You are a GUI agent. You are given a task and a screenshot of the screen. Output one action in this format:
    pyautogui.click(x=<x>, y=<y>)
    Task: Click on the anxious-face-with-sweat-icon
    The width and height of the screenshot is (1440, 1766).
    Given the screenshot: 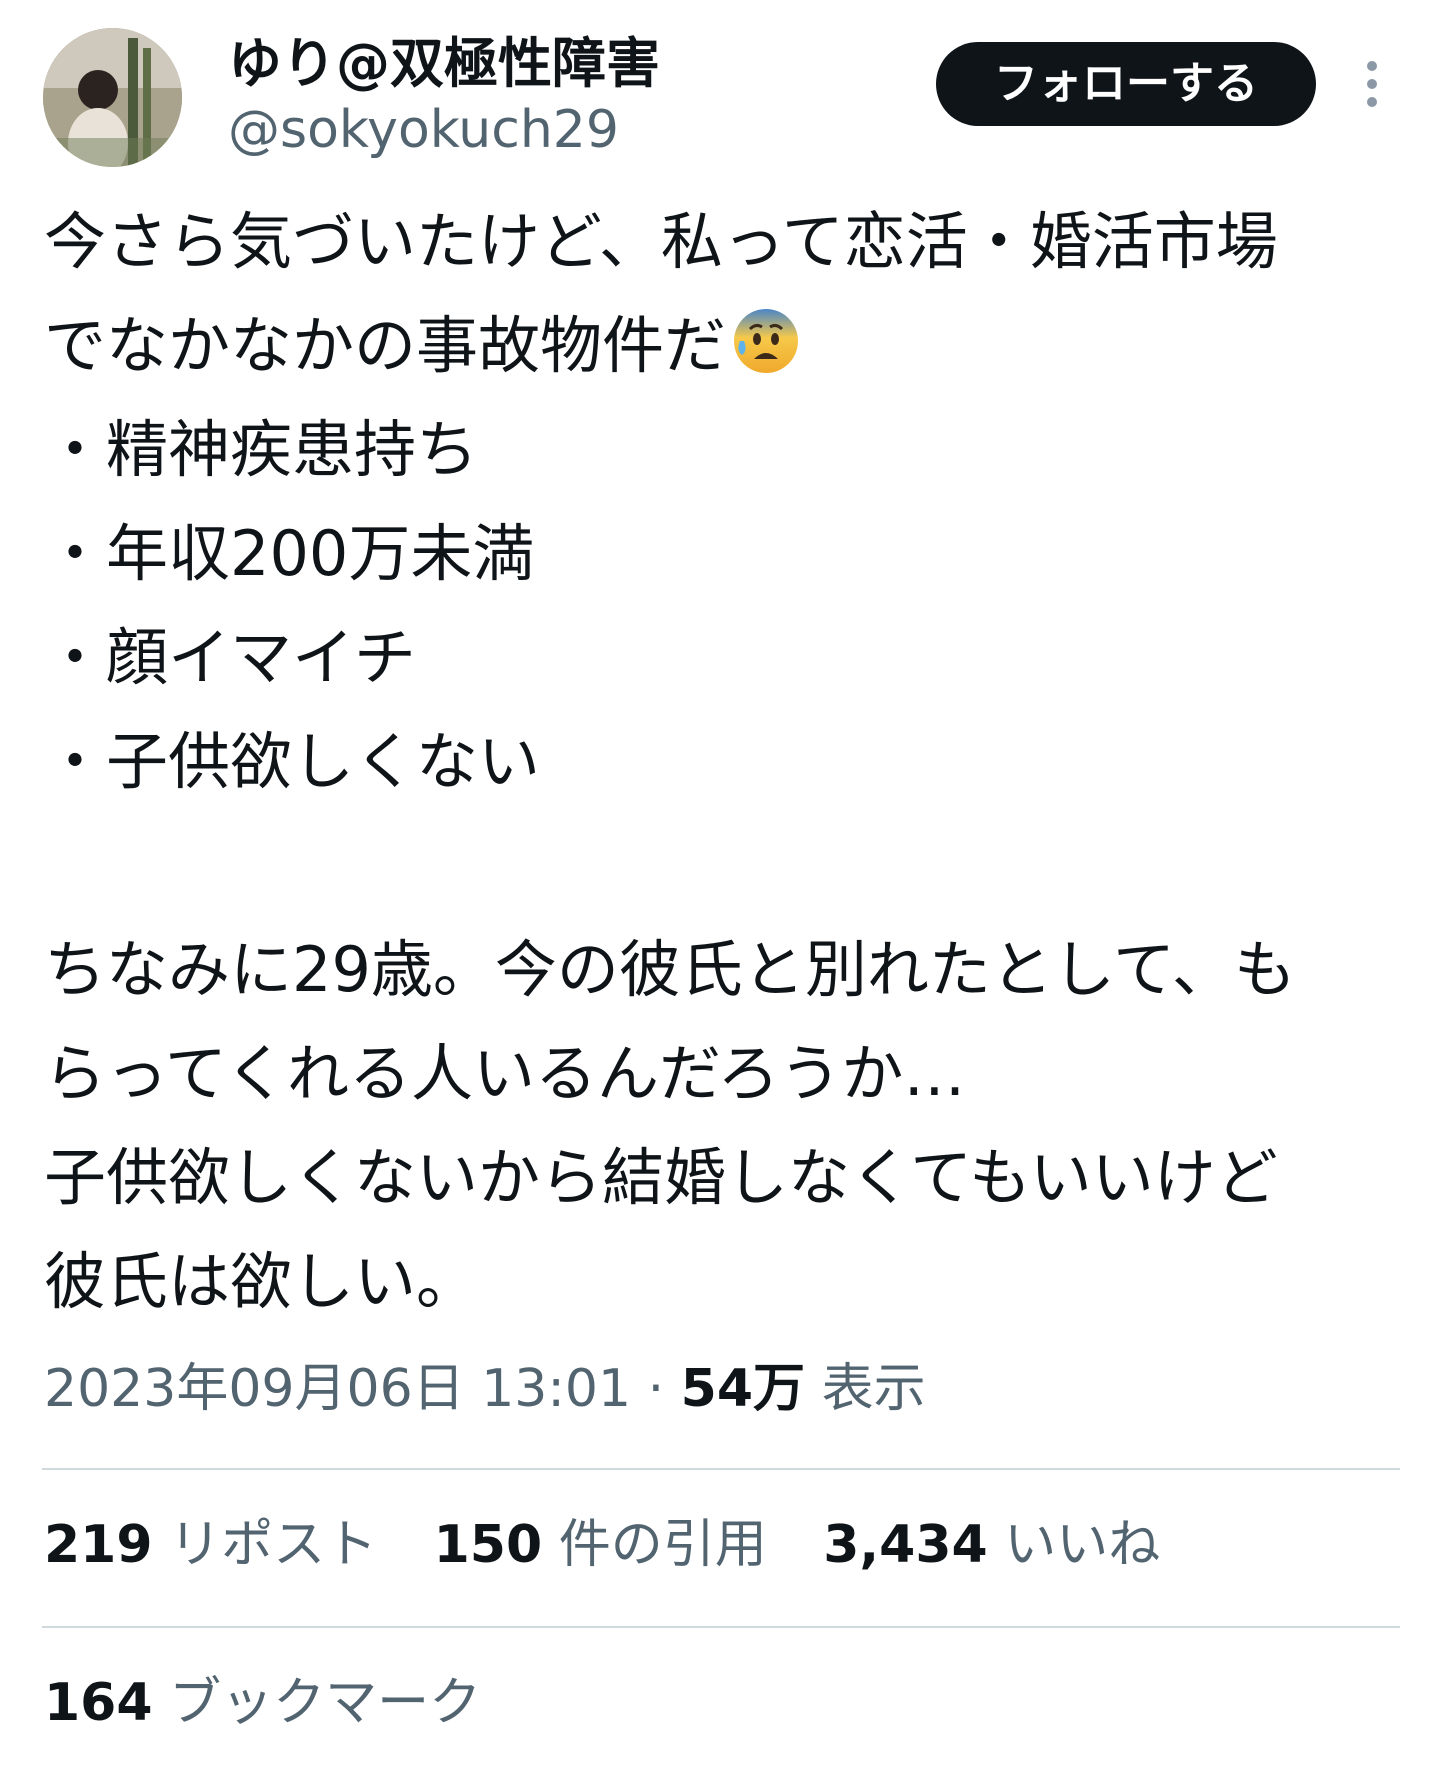 What is the action you would take?
    pyautogui.click(x=766, y=356)
    